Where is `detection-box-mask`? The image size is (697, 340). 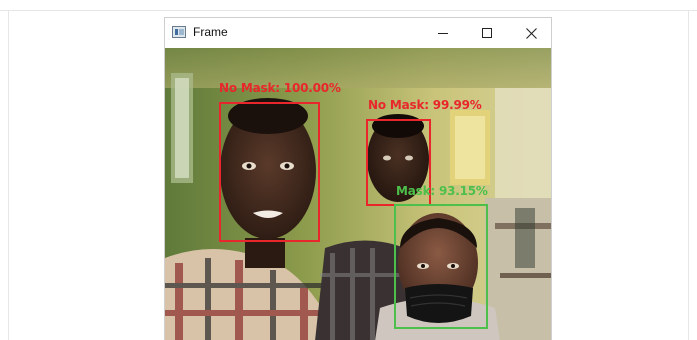 detection-box-mask is located at coordinates (441, 266).